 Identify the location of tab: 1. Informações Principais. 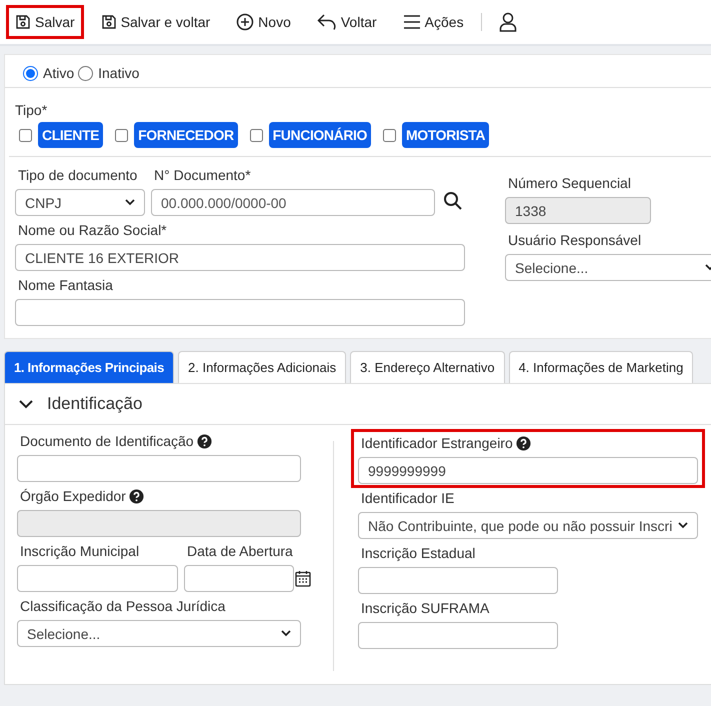
(89, 367).